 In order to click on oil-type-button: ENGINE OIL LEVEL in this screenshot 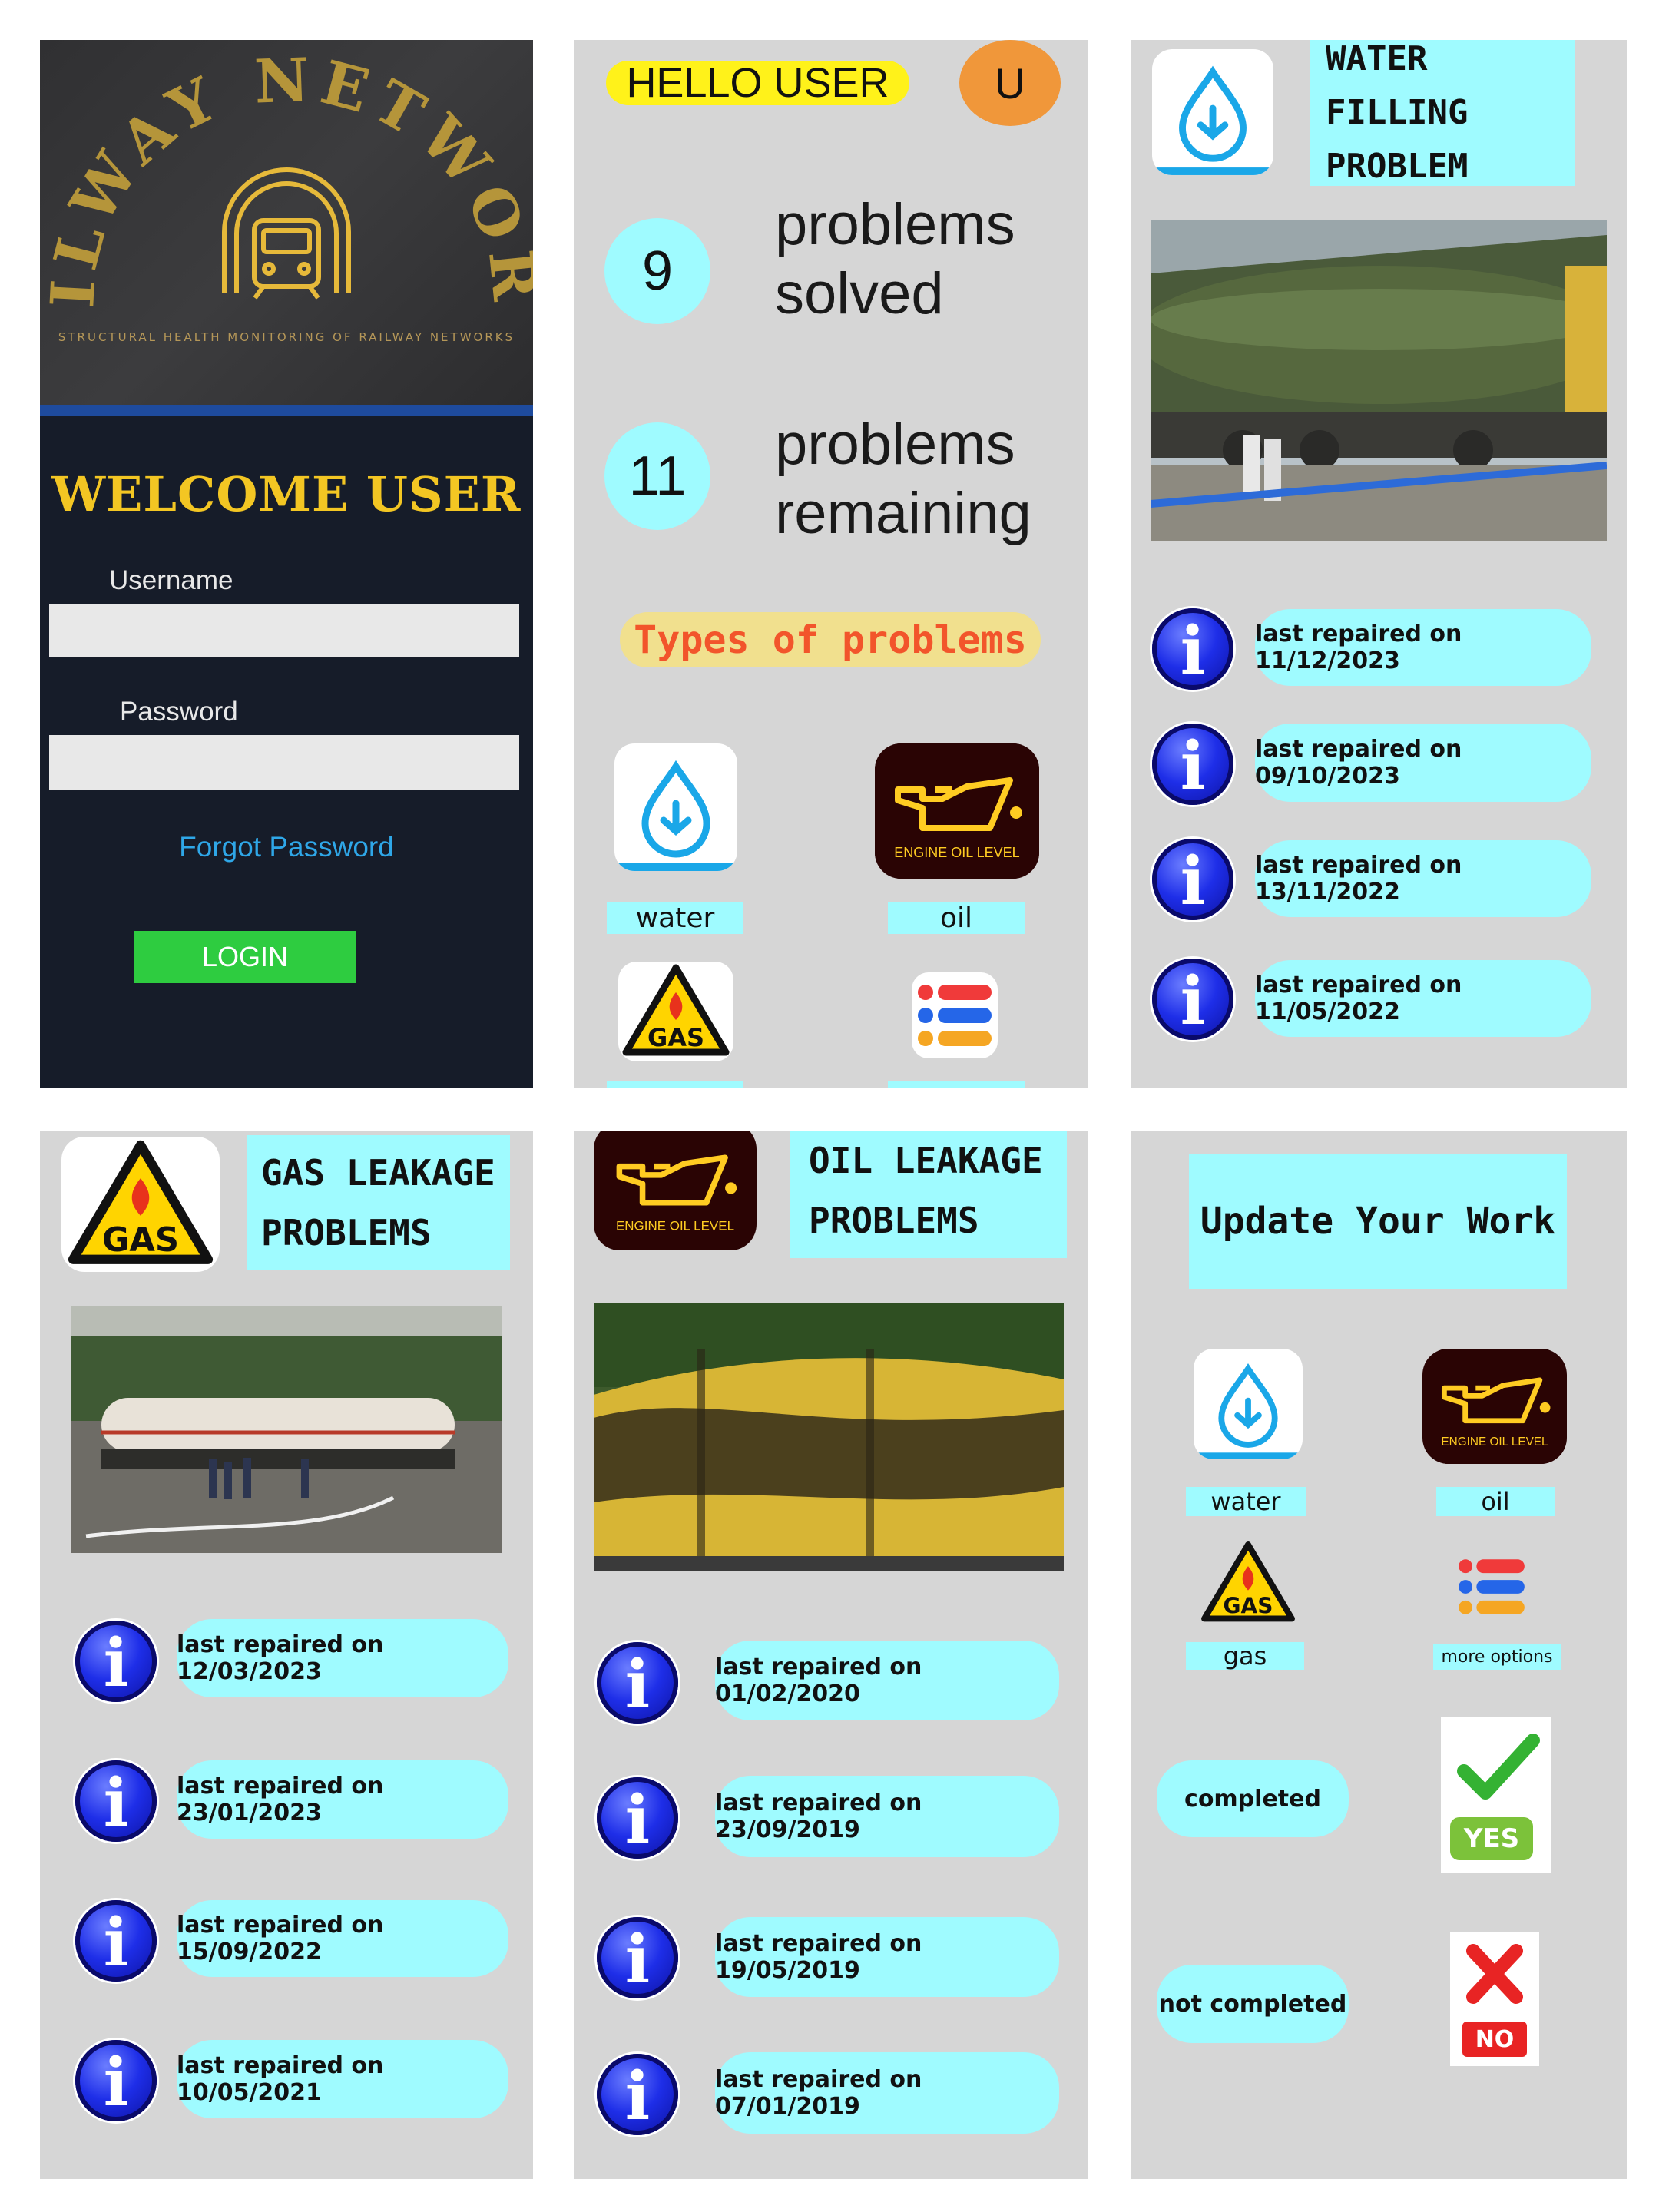, I will do `click(957, 811)`.